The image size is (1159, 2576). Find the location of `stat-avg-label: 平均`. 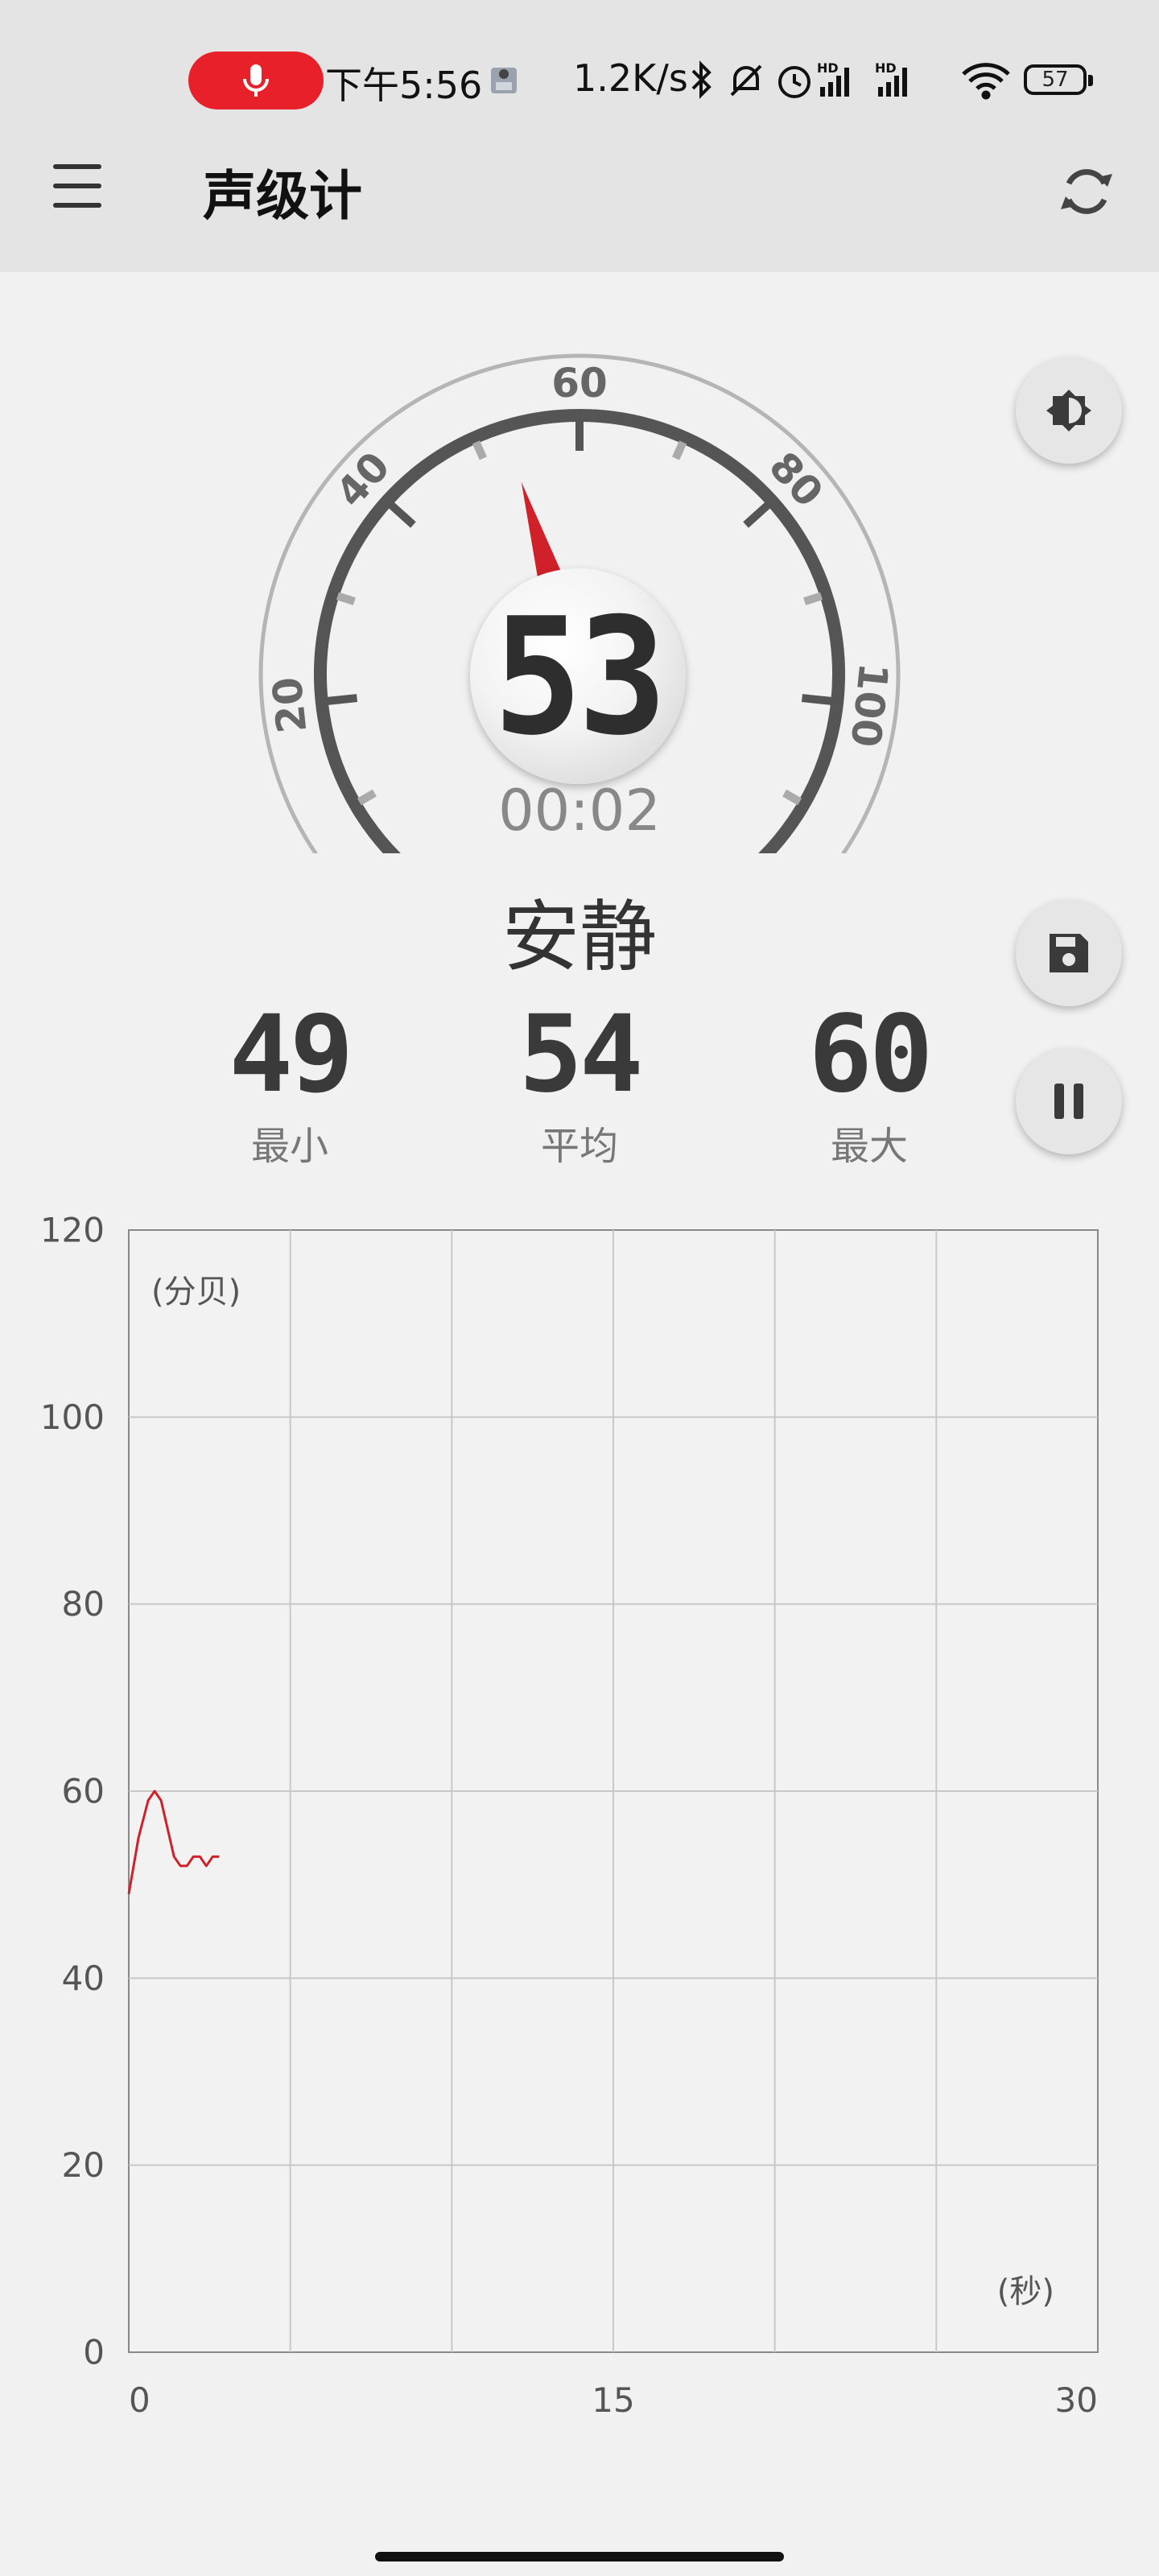

stat-avg-label: 平均 is located at coordinates (579, 1146).